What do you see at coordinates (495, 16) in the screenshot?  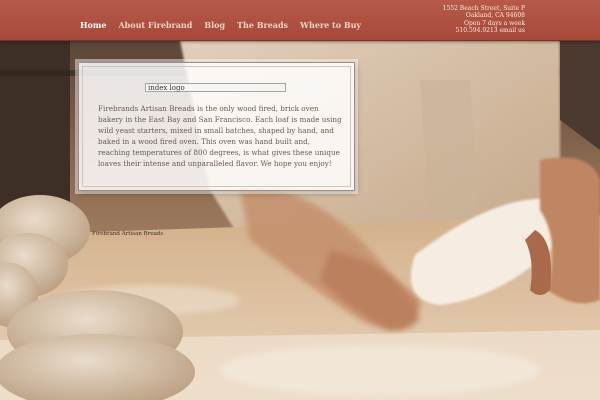 I see `address-line-2: Oakland, CA 94608` at bounding box center [495, 16].